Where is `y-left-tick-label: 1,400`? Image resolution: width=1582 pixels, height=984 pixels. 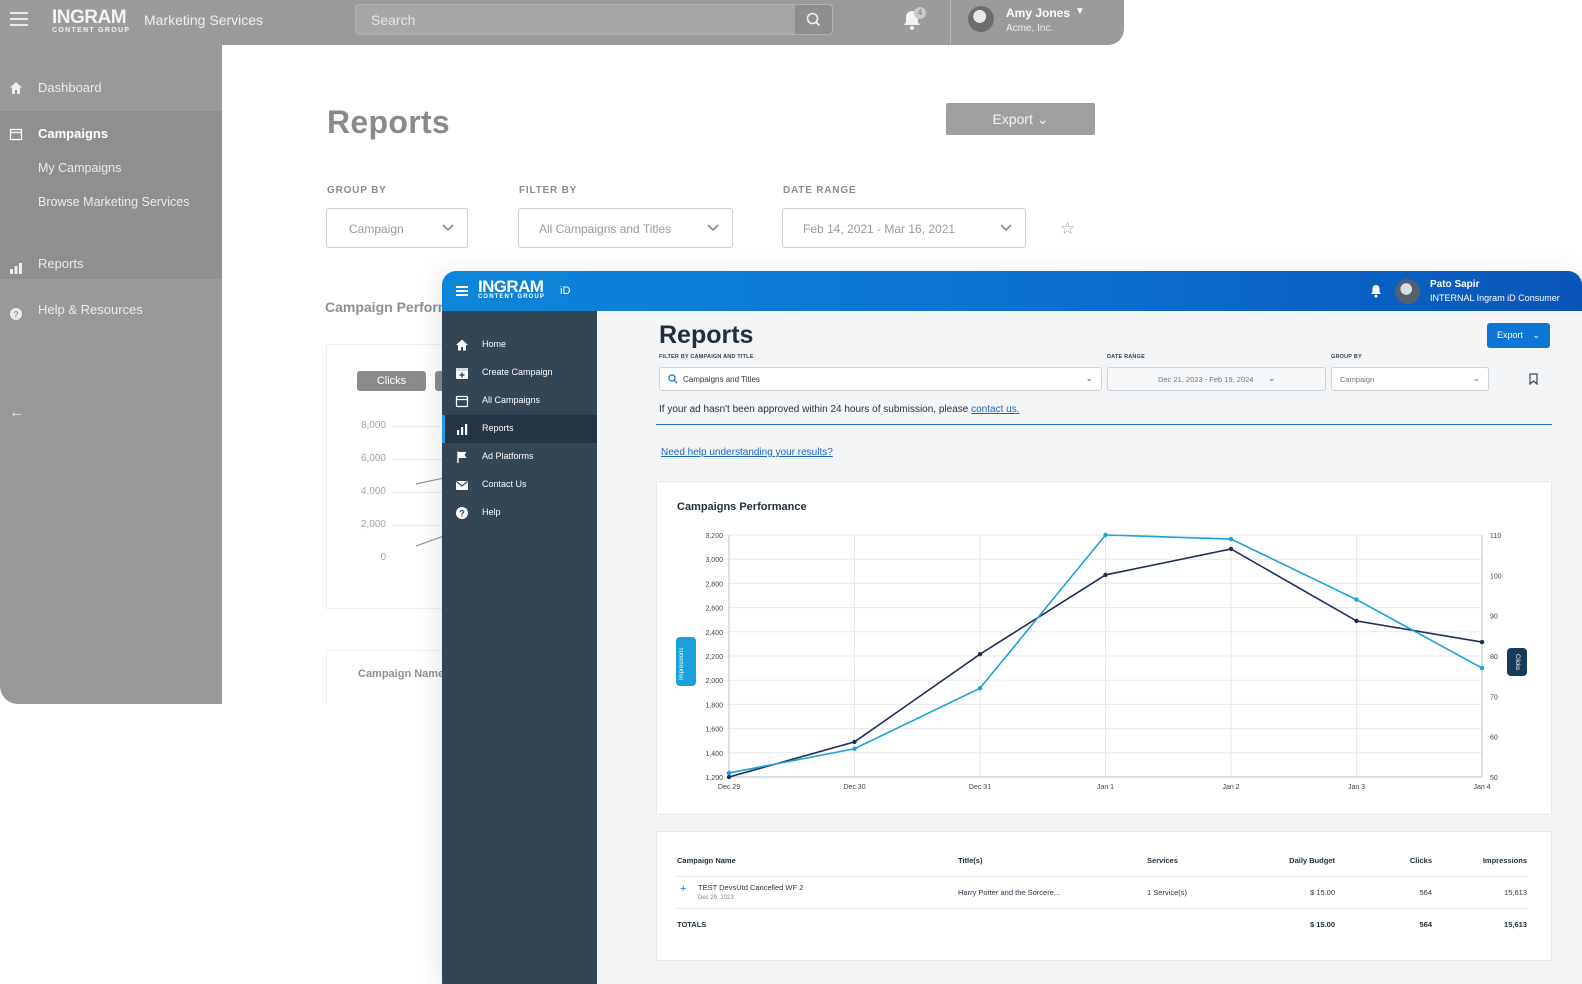
y-left-tick-label: 1,400 is located at coordinates (714, 754).